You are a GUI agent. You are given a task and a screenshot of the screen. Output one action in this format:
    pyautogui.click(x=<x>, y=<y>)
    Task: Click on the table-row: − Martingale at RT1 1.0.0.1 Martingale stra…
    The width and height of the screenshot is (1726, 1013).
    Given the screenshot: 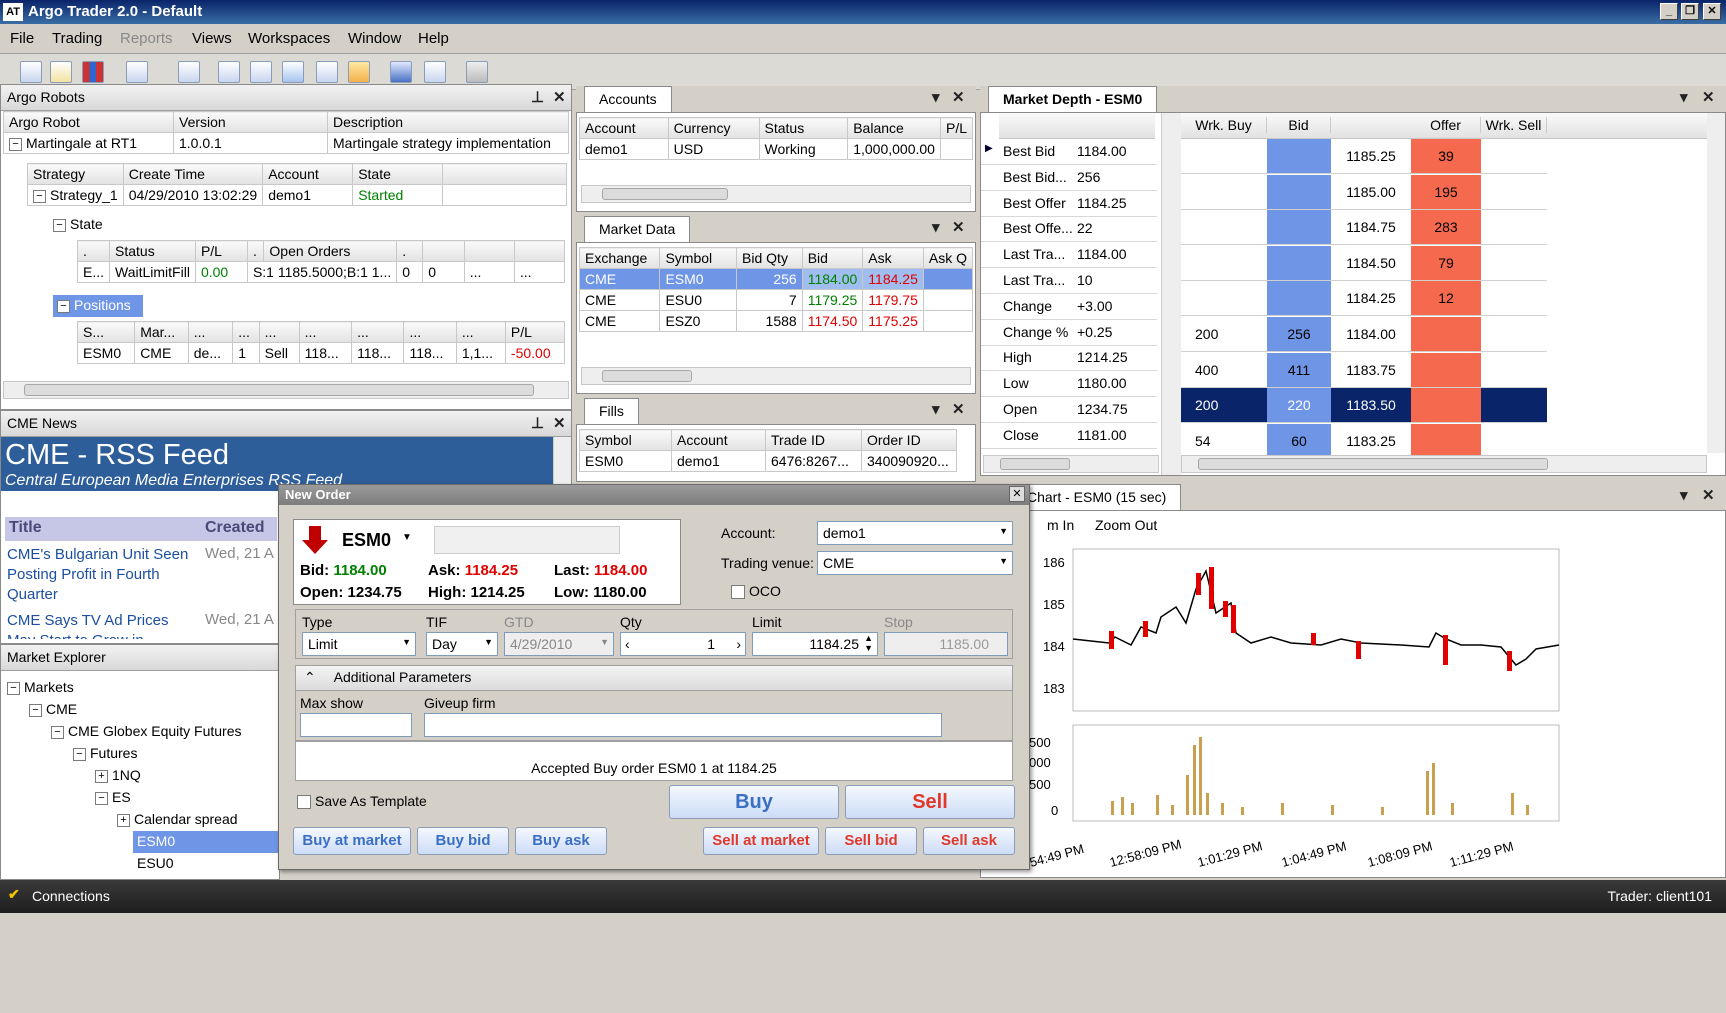 What is the action you would take?
    pyautogui.click(x=286, y=143)
    